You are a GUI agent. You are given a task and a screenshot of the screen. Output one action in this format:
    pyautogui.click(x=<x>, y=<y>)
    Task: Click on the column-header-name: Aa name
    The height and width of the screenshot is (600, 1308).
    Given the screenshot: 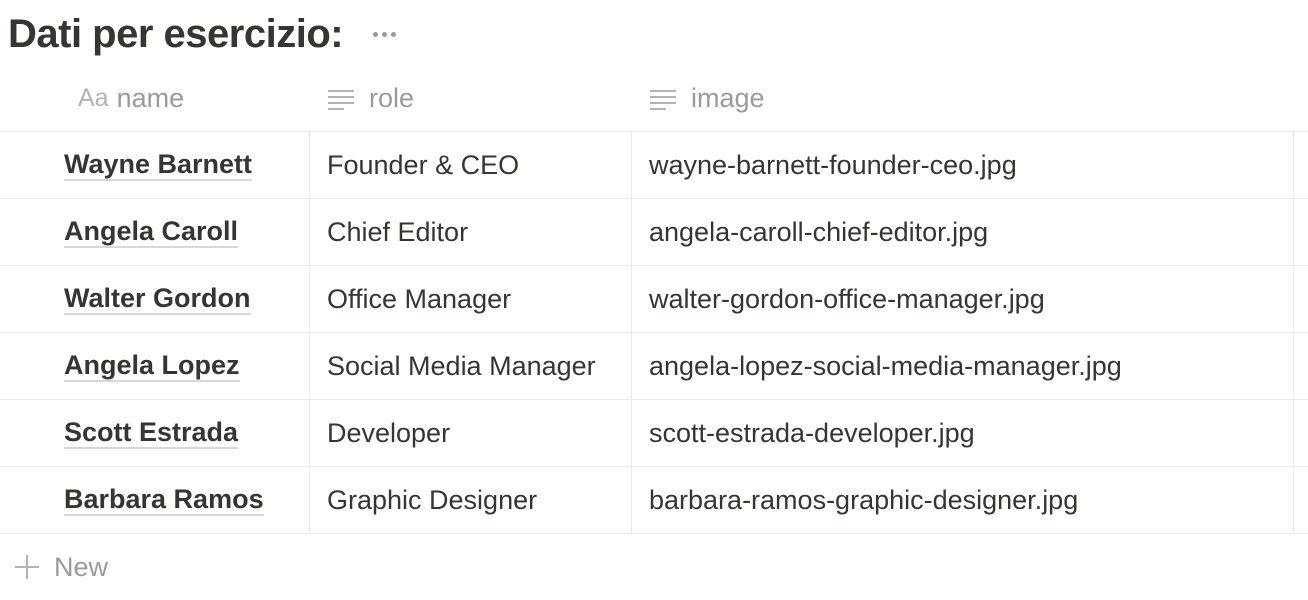 What is the action you would take?
    pyautogui.click(x=154, y=98)
    